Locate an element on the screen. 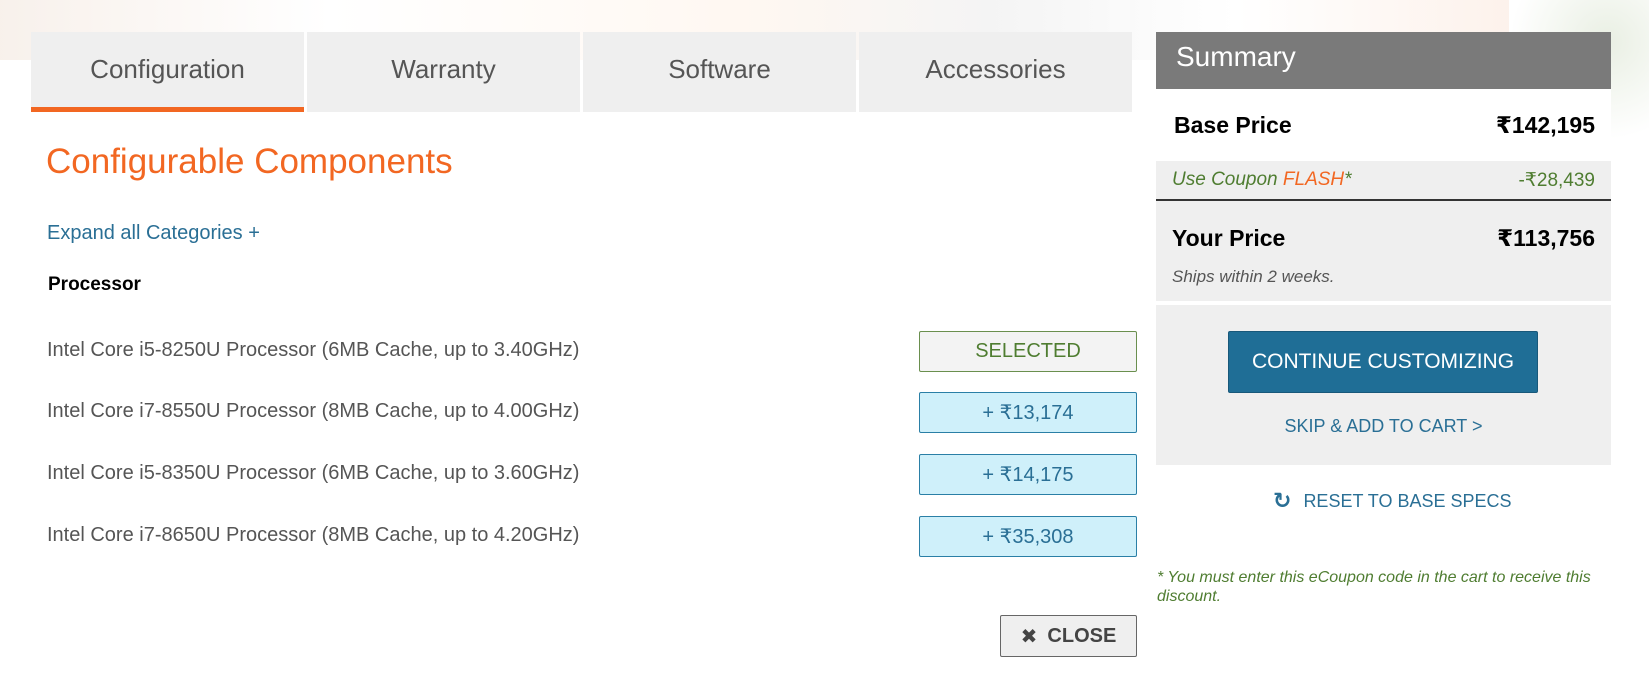  reset-label: RESET TO BASE SPECS is located at coordinates (1407, 500).